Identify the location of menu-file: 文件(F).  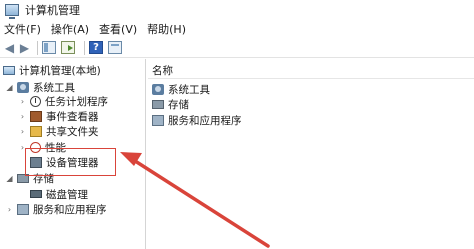
(22, 29).